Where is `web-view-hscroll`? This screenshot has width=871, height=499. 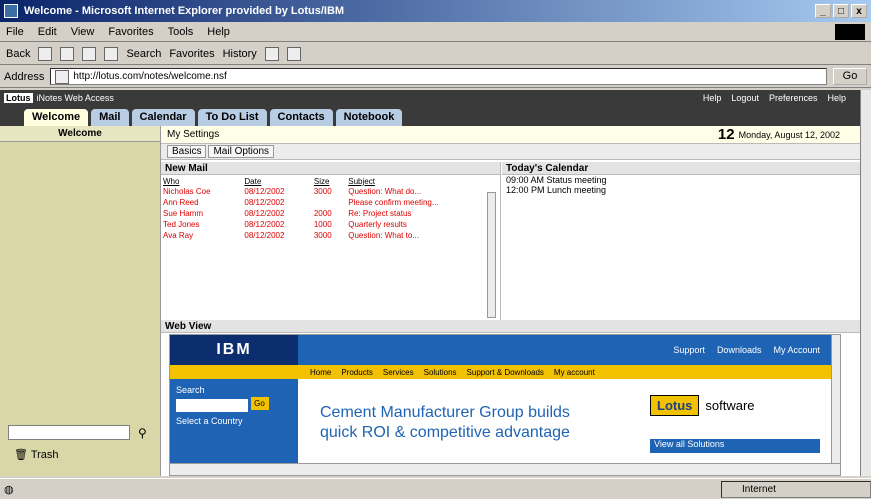 web-view-hscroll is located at coordinates (505, 469).